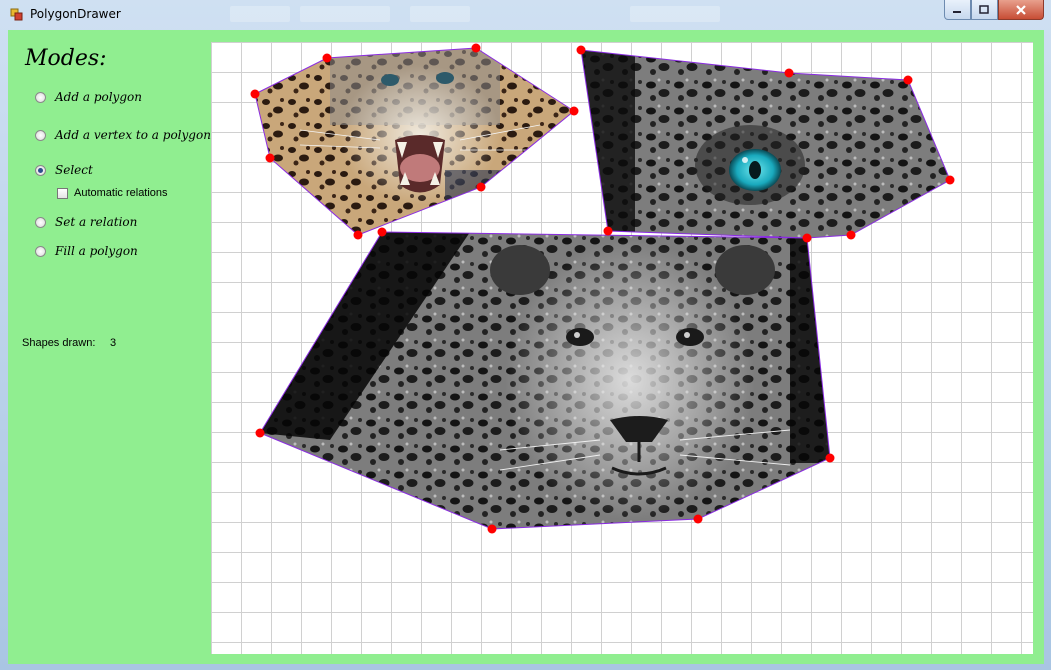  Describe the element at coordinates (62, 193) in the screenshot. I see `automatic-relations-checkbox` at that location.